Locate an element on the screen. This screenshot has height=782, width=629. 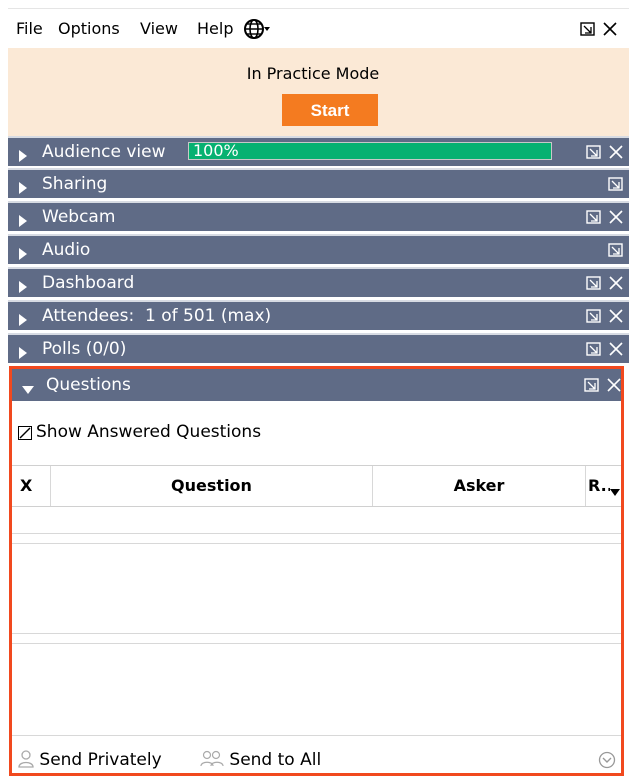
more-options-icon is located at coordinates (607, 763).